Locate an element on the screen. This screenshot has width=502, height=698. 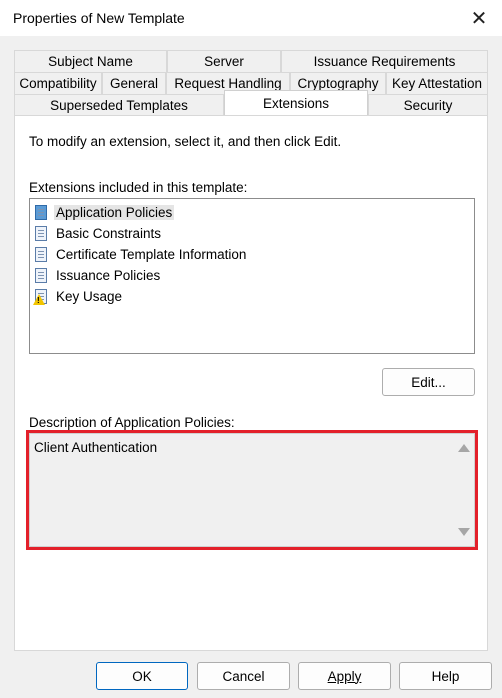
tab-extensions: Extensions is located at coordinates (296, 103).